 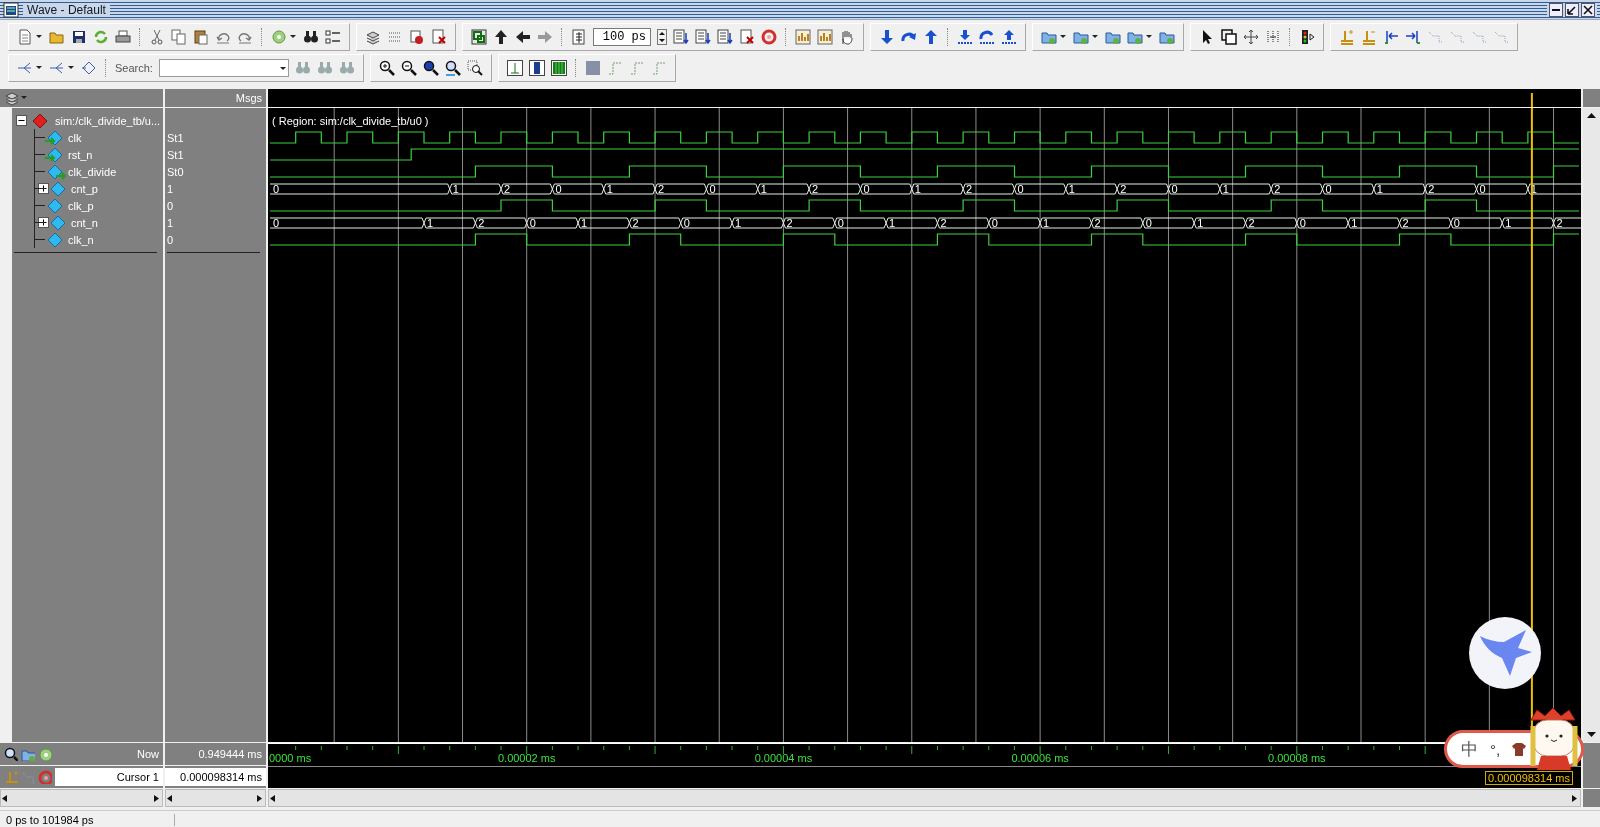 I want to click on search-field, so click(x=223, y=67).